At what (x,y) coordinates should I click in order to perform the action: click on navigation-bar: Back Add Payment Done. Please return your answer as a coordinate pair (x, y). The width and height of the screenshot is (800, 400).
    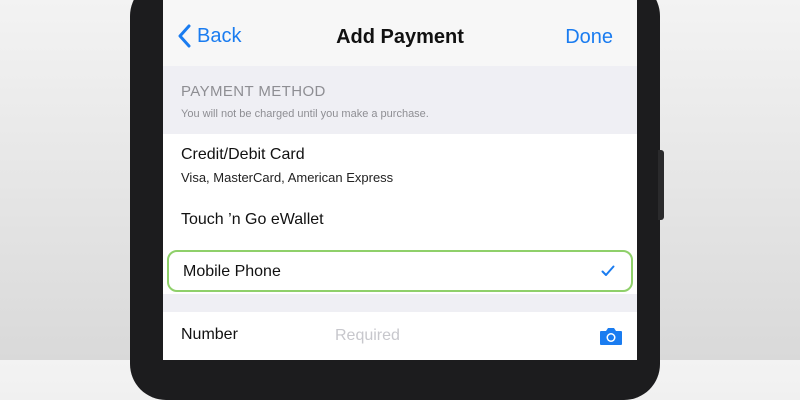
    Looking at the image, I should click on (400, 33).